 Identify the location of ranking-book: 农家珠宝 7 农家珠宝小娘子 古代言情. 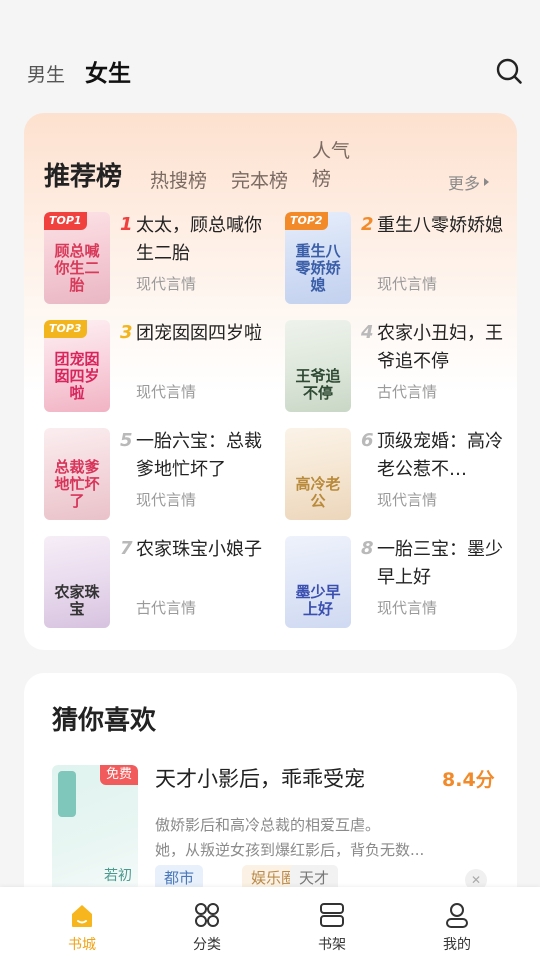
(160, 583).